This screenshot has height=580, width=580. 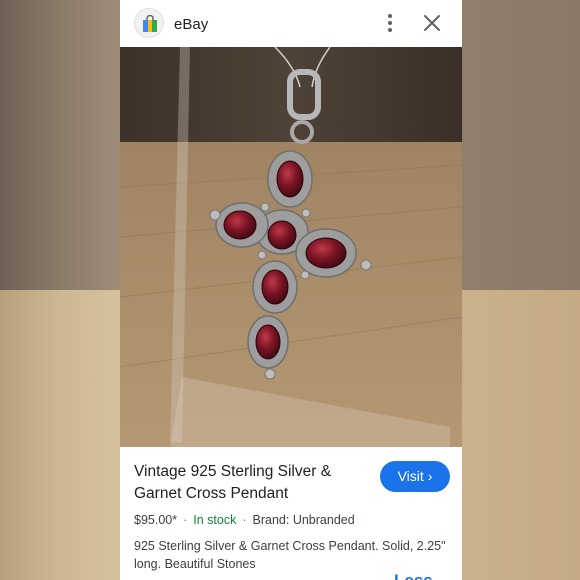 What do you see at coordinates (215, 520) in the screenshot?
I see `stock-status: In stock` at bounding box center [215, 520].